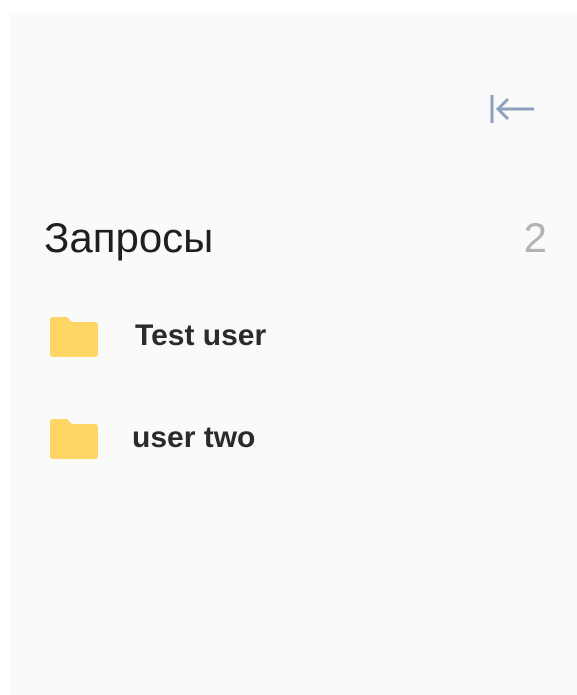 This screenshot has height=695, width=577. I want to click on section-title: Запросы, so click(129, 237).